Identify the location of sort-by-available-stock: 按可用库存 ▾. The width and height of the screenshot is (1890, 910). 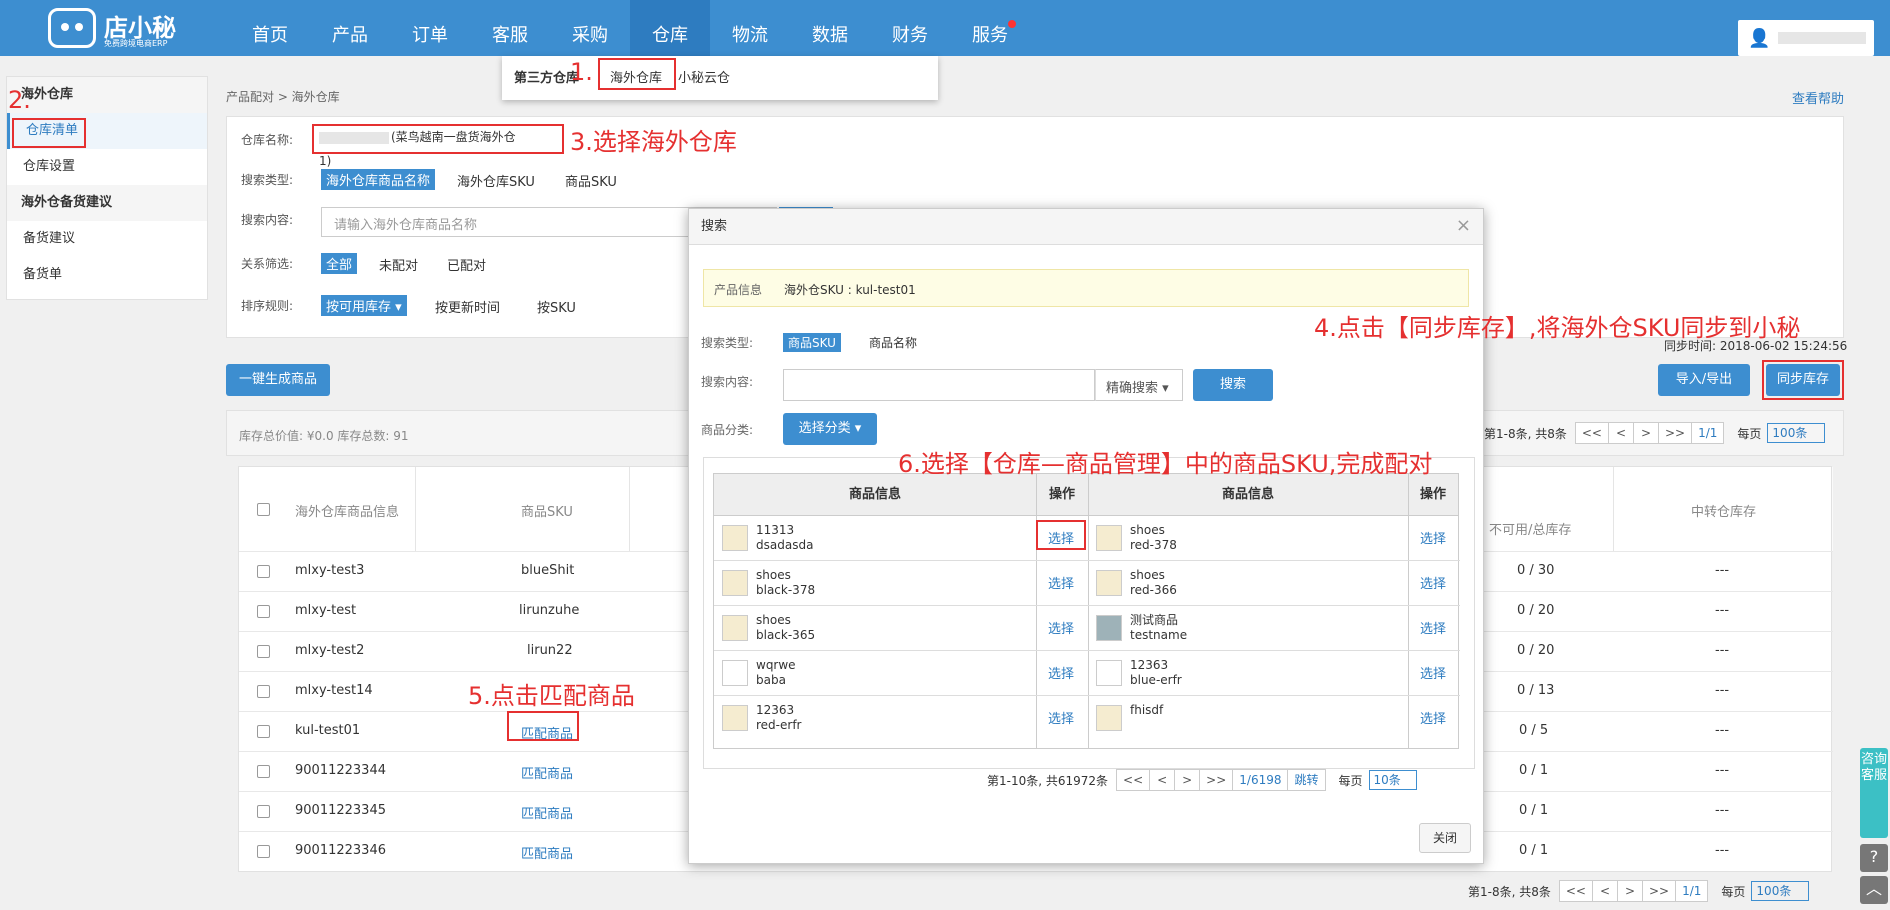
(364, 305).